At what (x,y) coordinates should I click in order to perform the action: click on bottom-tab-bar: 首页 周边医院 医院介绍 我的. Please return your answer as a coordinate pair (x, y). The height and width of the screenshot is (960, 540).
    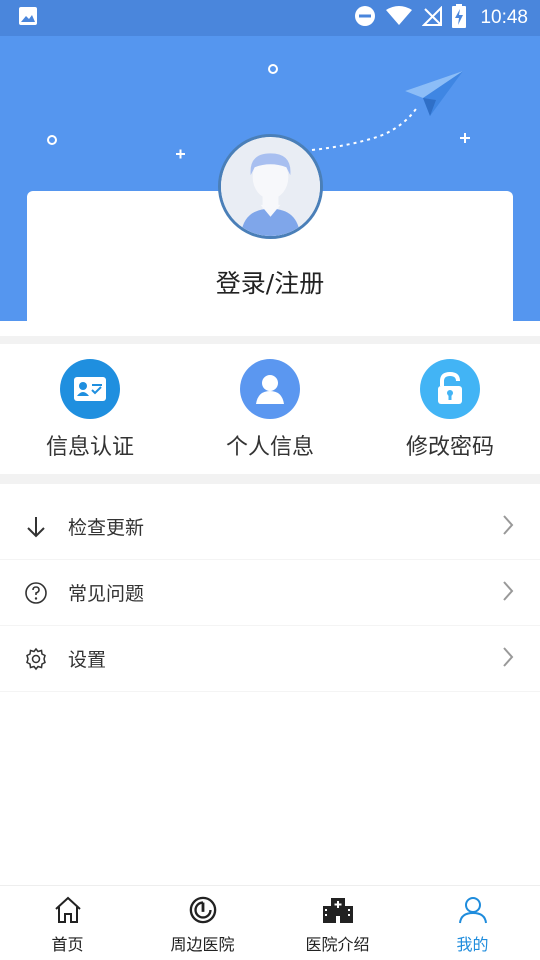
    Looking at the image, I should click on (270, 922).